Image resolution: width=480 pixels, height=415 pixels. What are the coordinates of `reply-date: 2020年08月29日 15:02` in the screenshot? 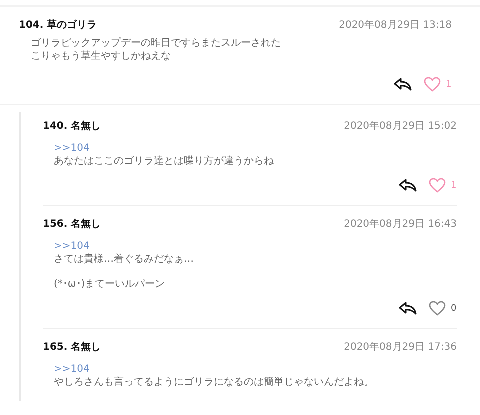 It's located at (400, 127).